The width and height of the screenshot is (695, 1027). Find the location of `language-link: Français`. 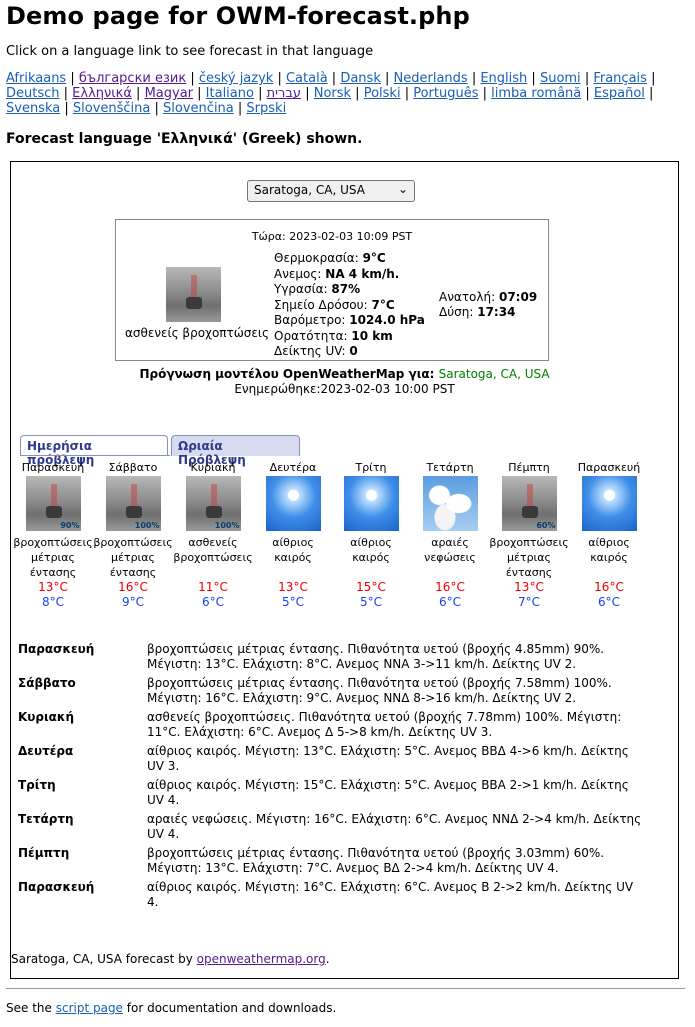

language-link: Français is located at coordinates (620, 78).